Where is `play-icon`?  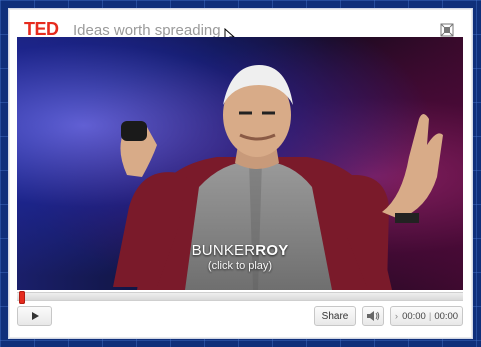 play-icon is located at coordinates (35, 316).